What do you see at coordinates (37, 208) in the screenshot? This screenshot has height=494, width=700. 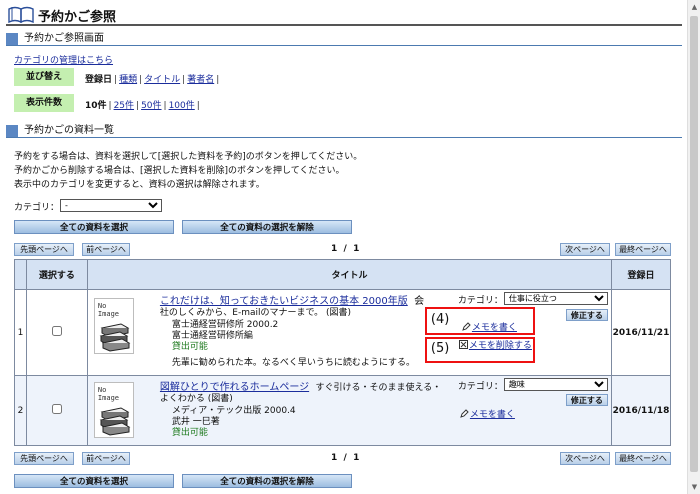 I see `category-filter-label: カテゴリ：` at bounding box center [37, 208].